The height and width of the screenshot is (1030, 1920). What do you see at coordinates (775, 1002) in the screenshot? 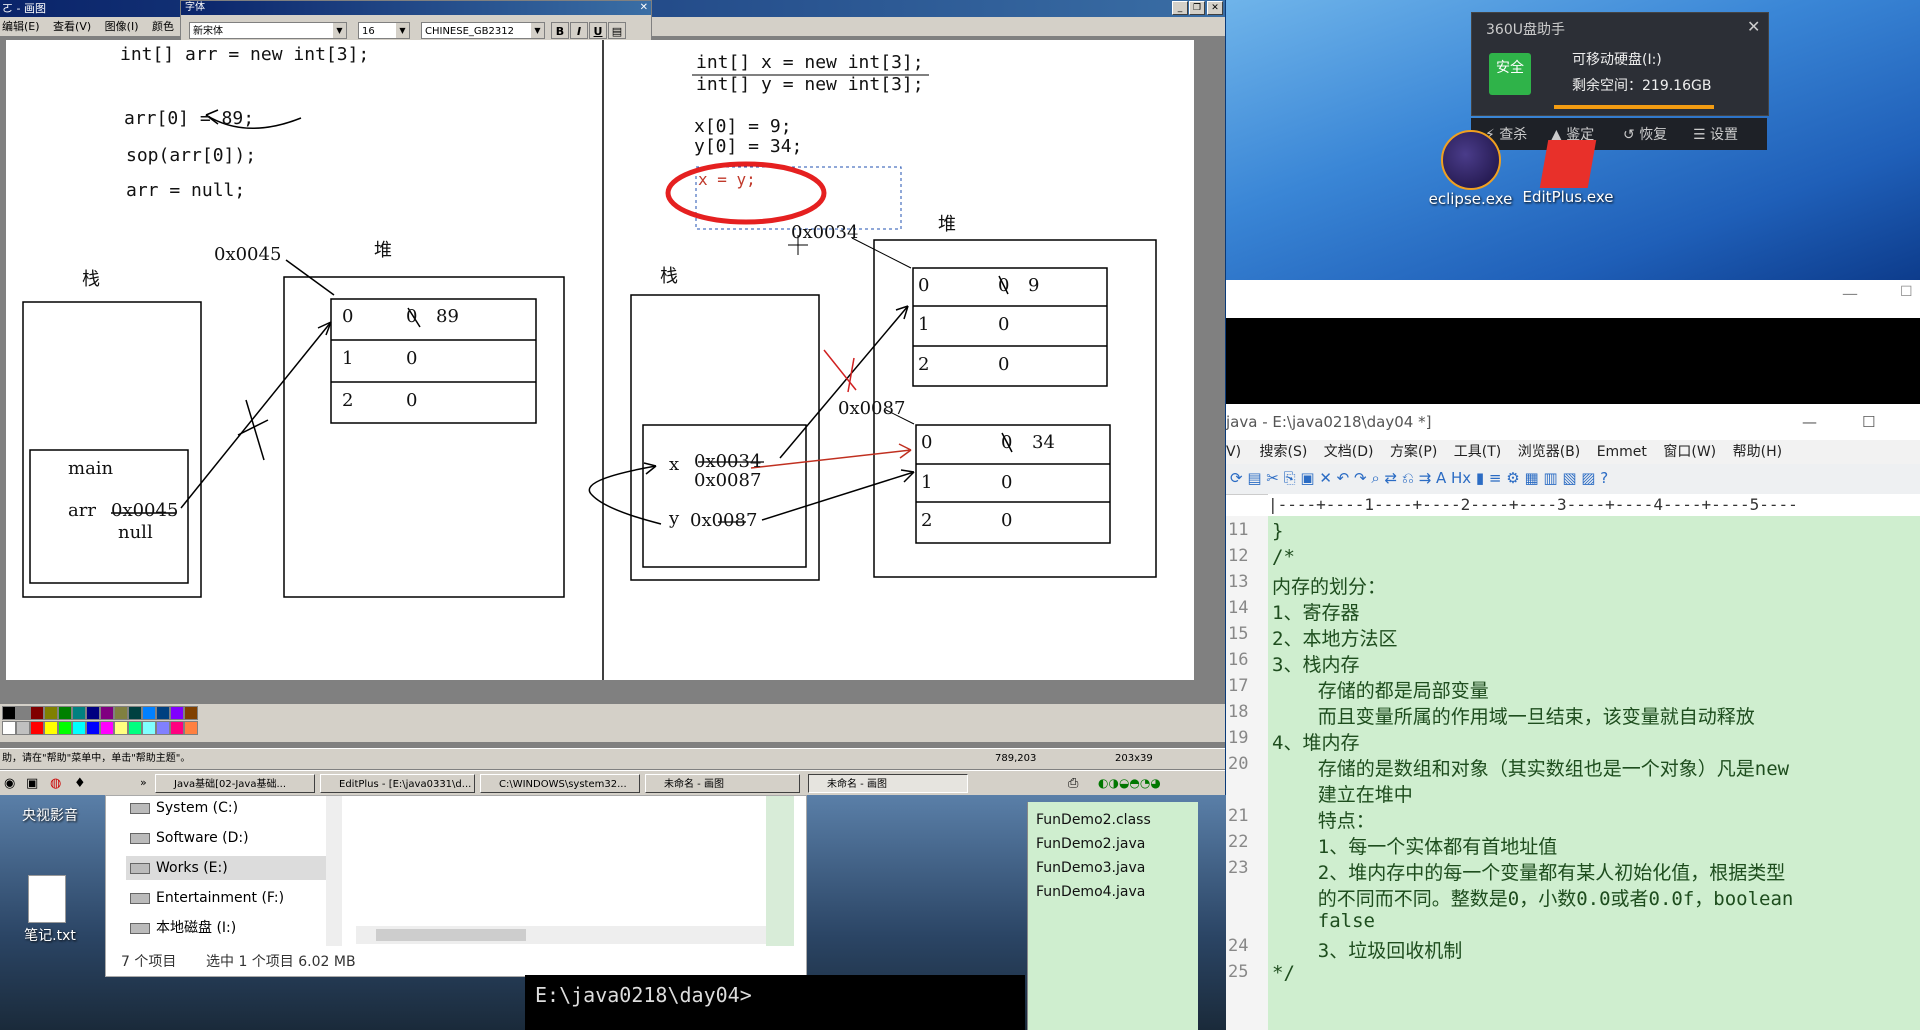
I see `command-prompt: E:\java0218\day04>` at bounding box center [775, 1002].